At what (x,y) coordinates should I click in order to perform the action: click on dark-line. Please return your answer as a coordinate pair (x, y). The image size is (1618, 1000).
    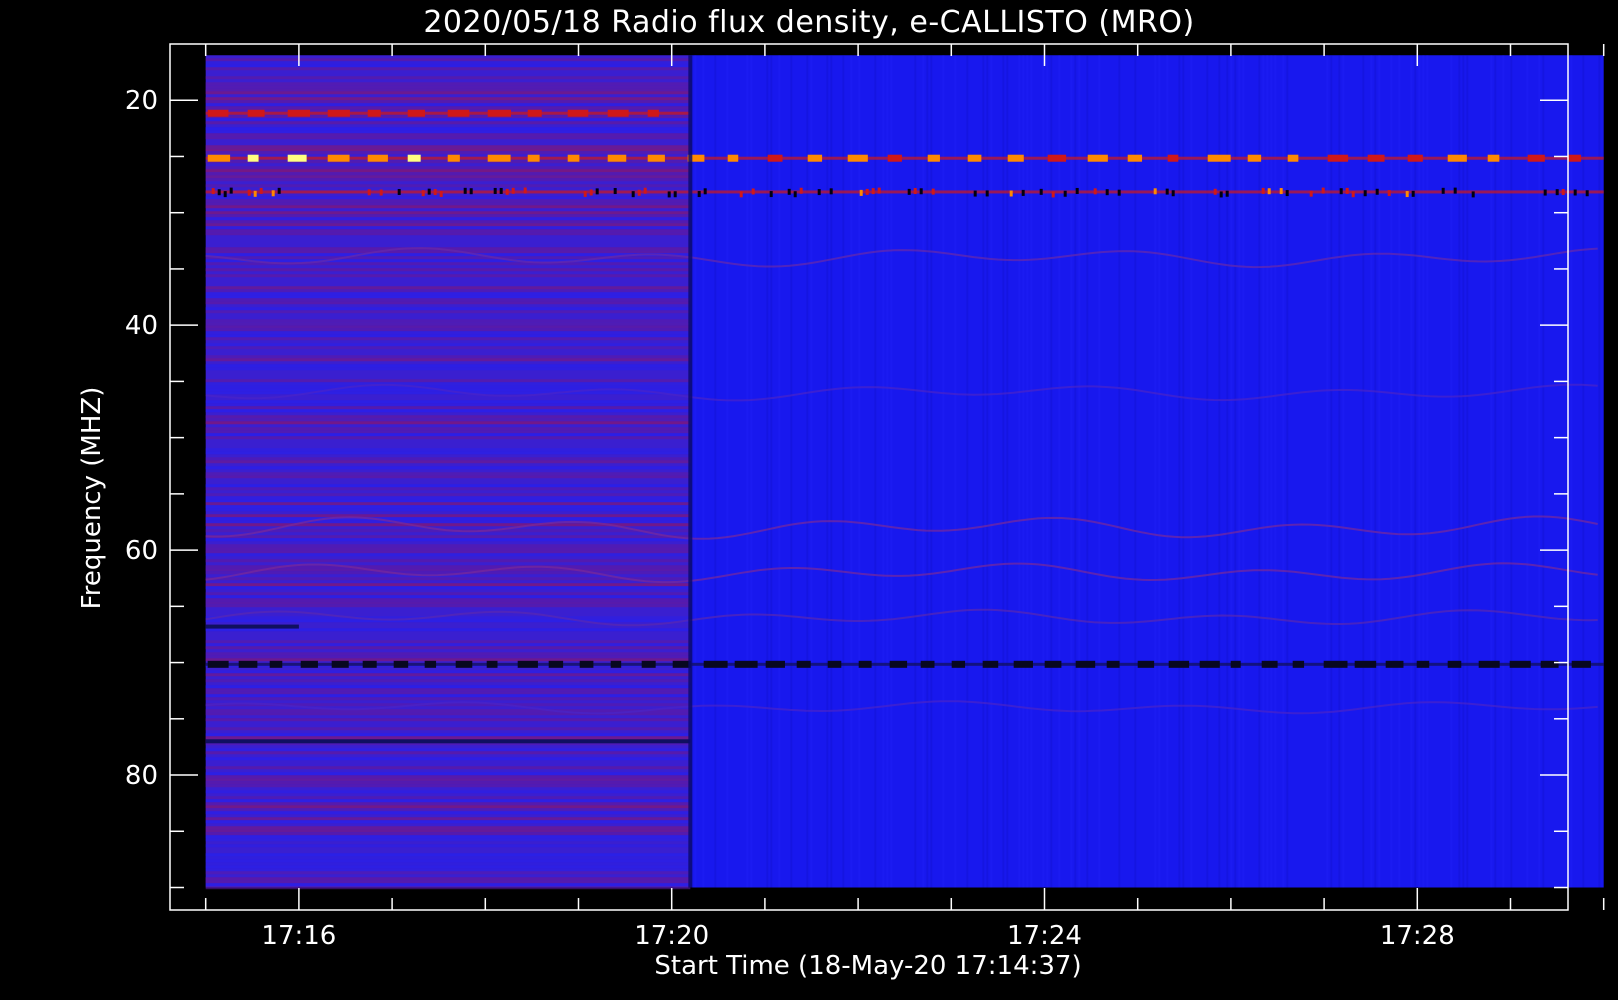
    Looking at the image, I should click on (252, 626).